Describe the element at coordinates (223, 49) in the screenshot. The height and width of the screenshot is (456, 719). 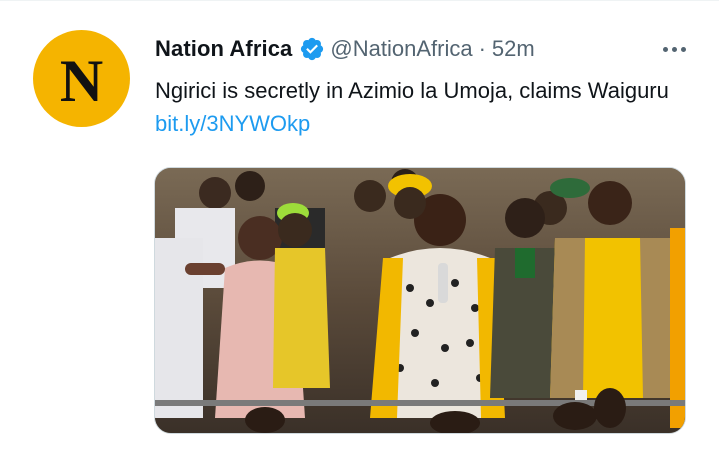
I see `author-display-name: Nation Africa` at that location.